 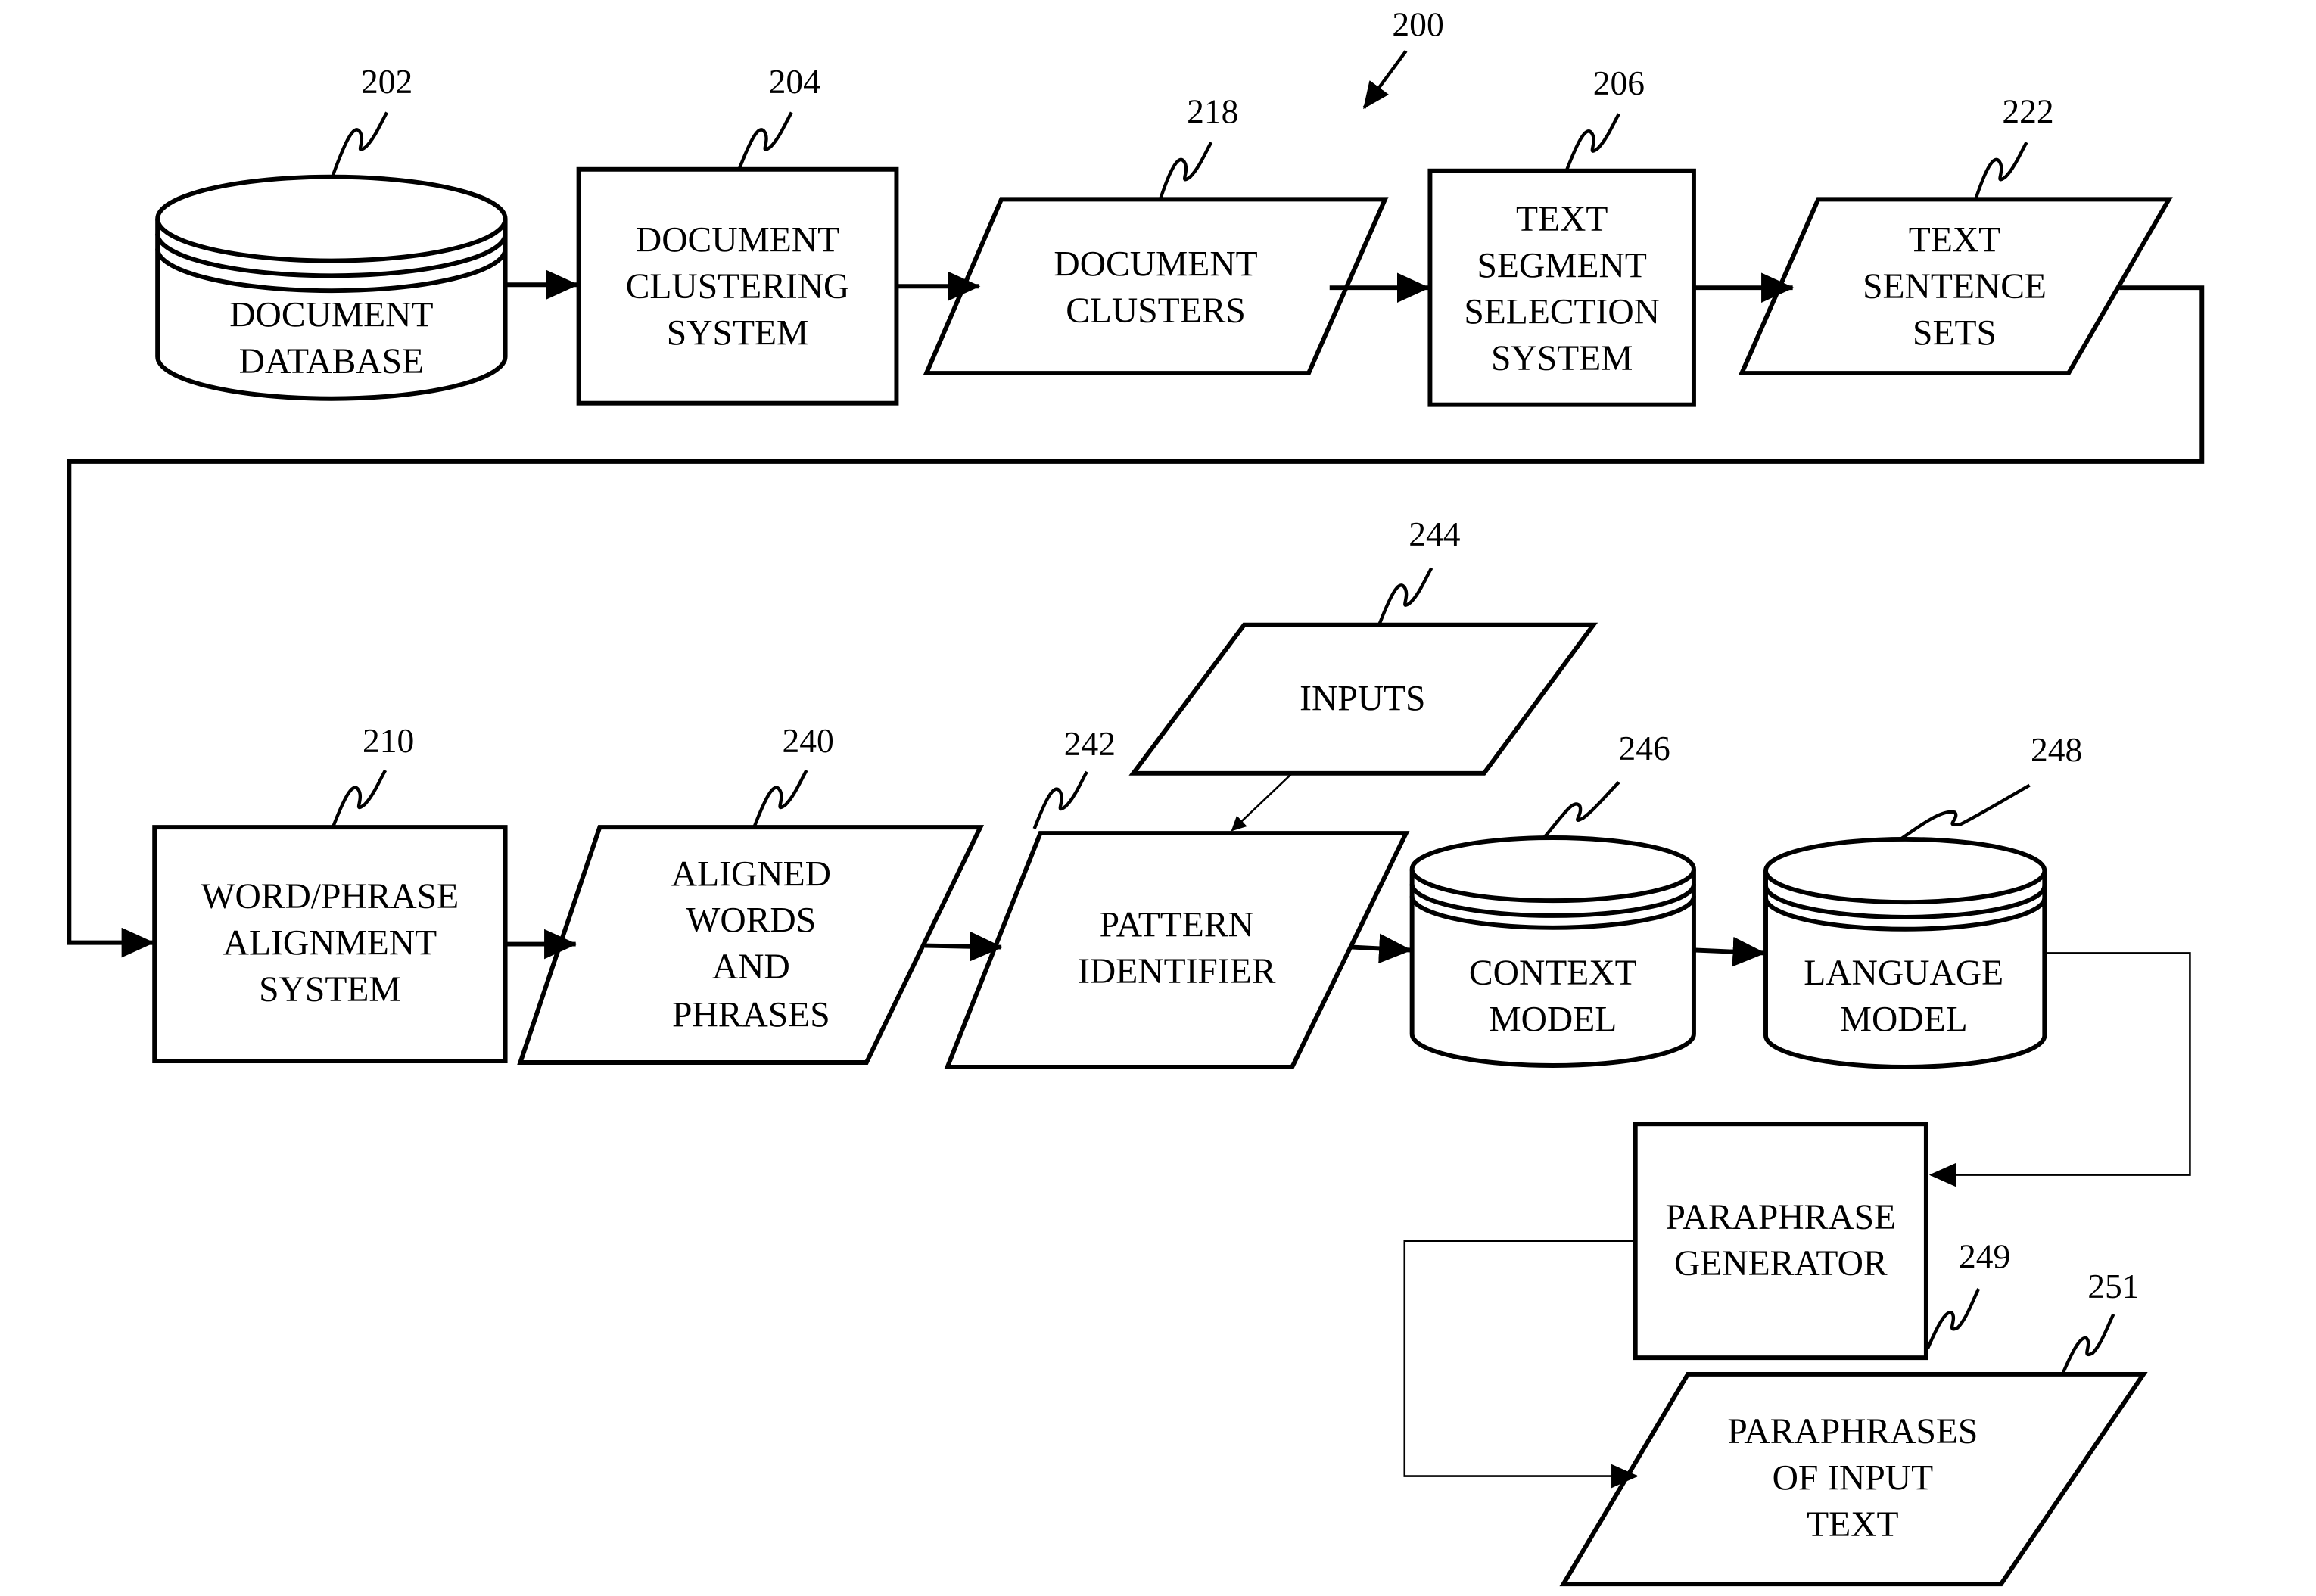 What do you see at coordinates (2027, 111) in the screenshot?
I see `node-ref: 222` at bounding box center [2027, 111].